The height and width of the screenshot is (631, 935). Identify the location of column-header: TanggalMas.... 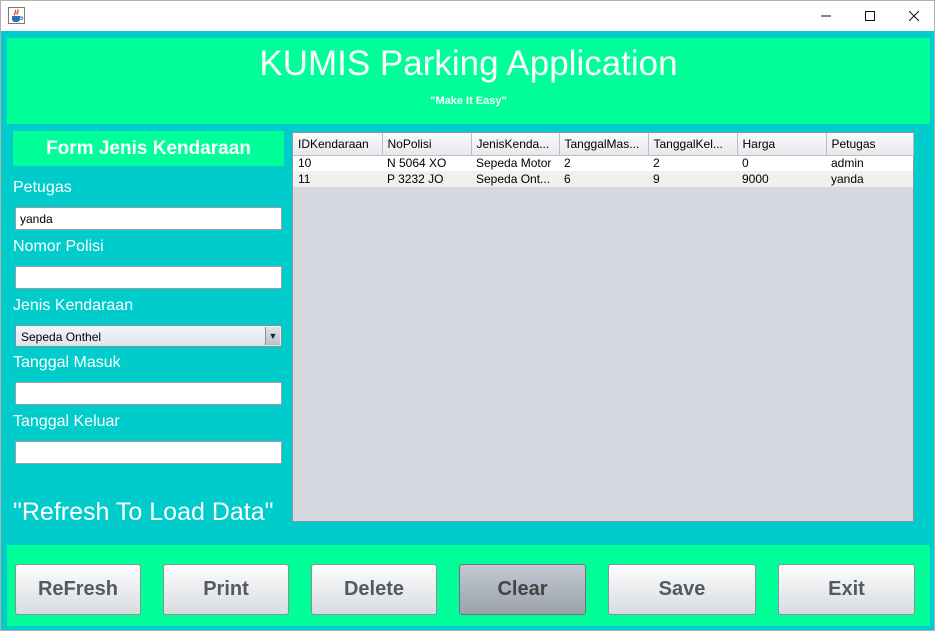
(604, 144).